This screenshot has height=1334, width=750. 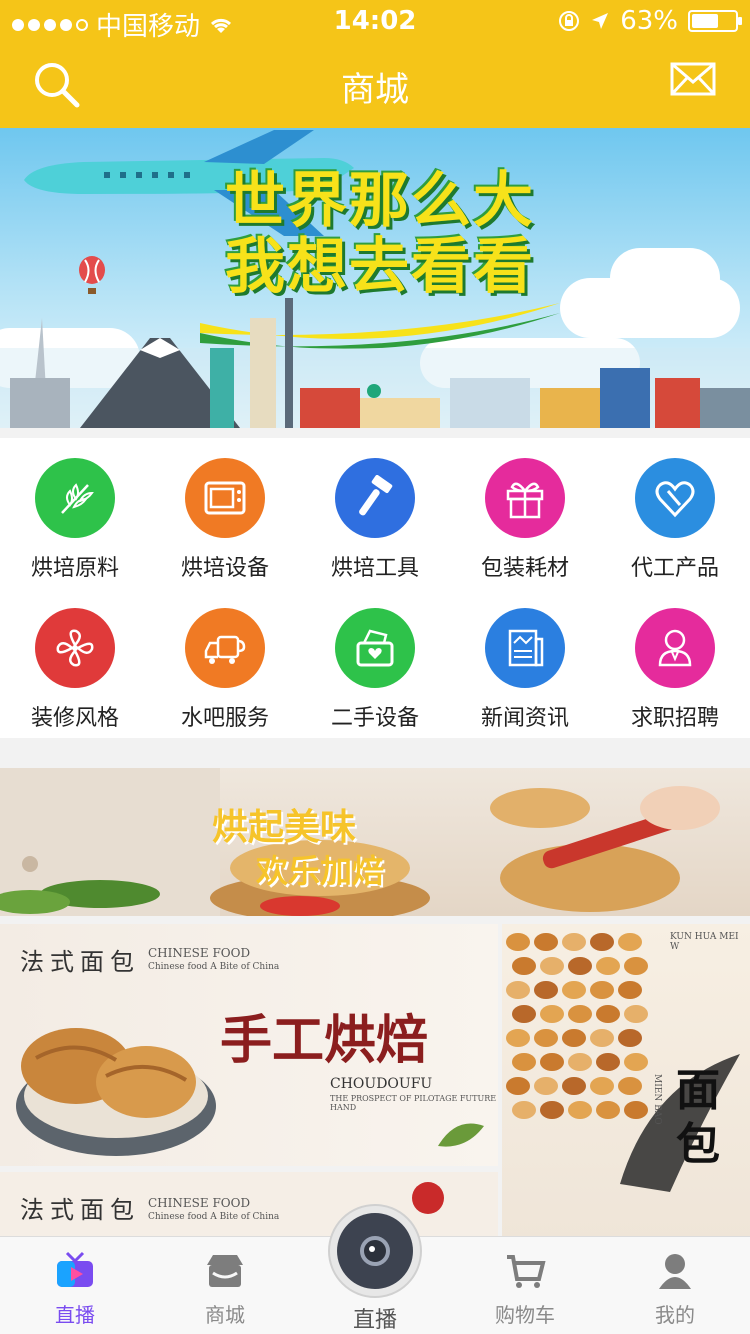 I want to click on camera-icon, so click(x=375, y=1251).